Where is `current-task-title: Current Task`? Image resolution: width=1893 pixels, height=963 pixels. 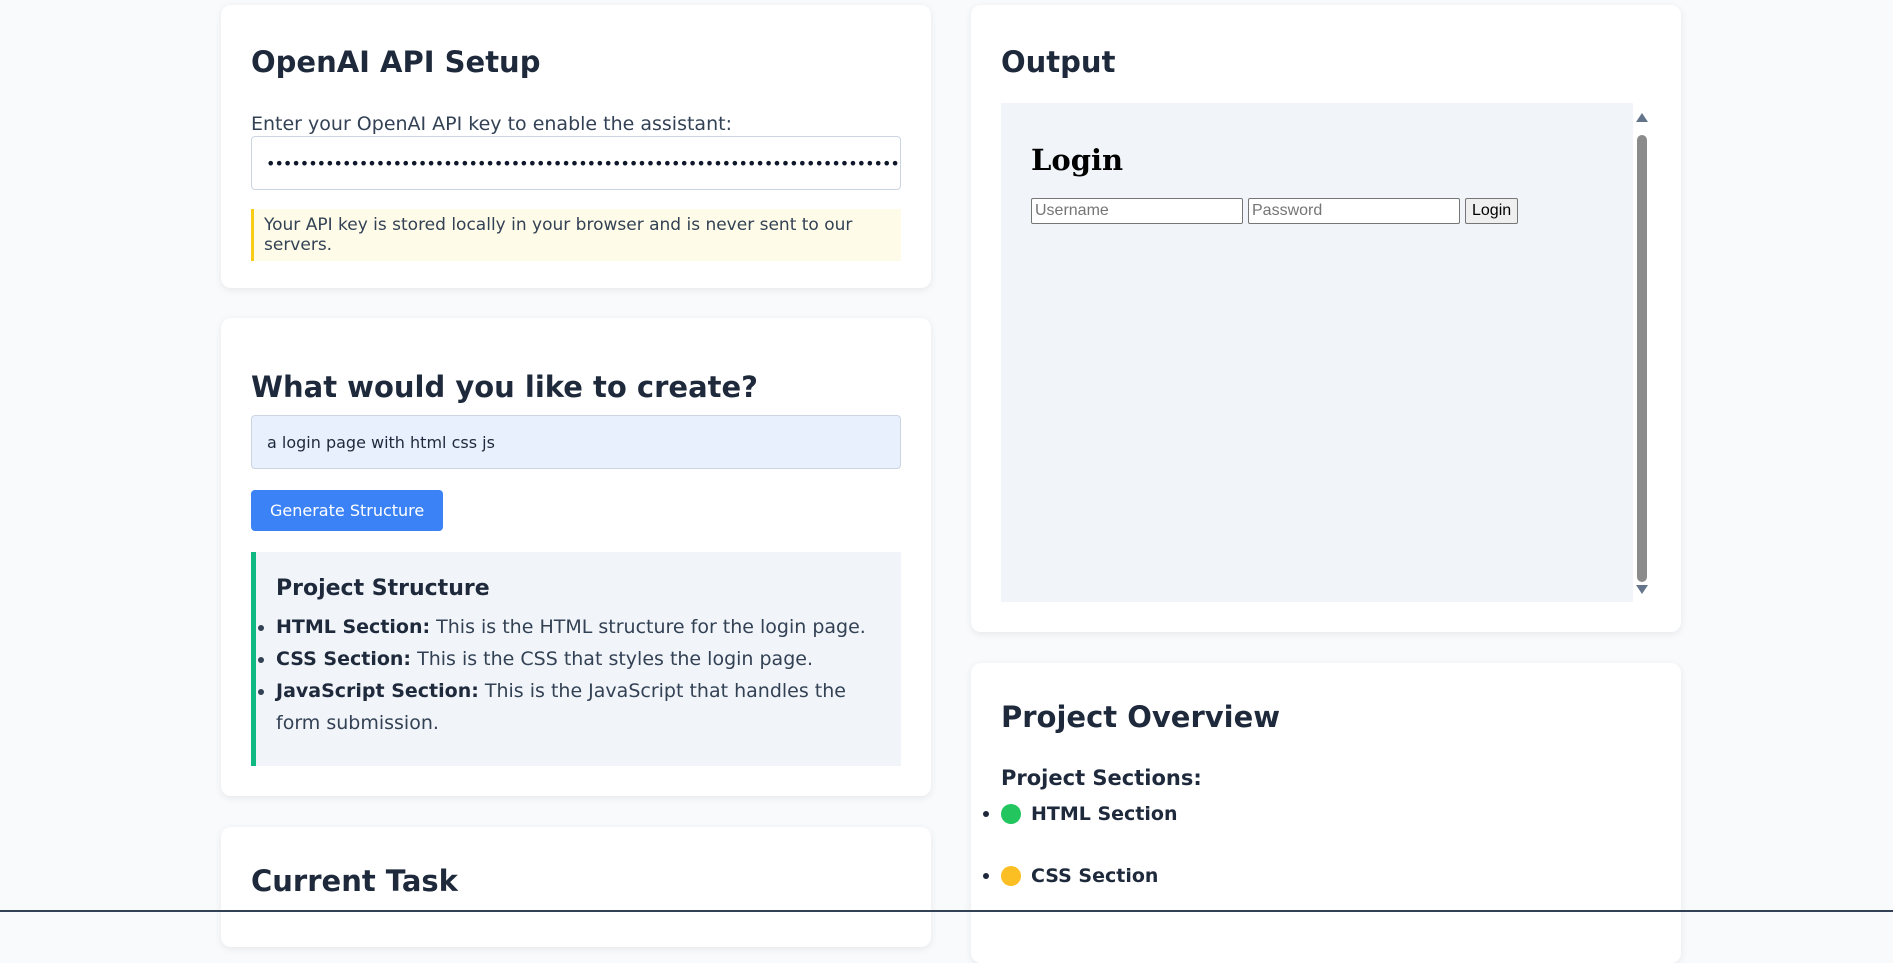 current-task-title: Current Task is located at coordinates (354, 881).